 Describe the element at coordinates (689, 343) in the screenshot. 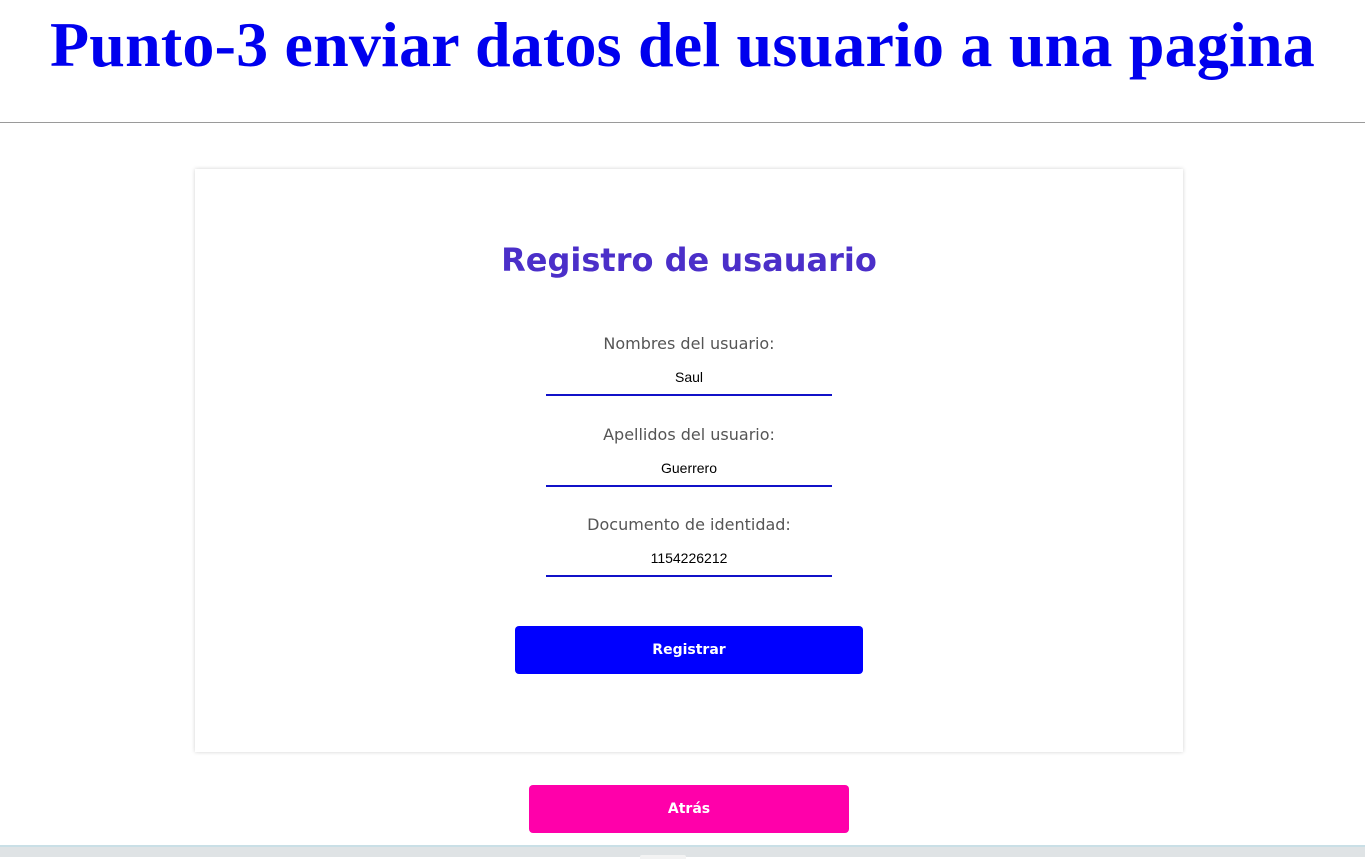

I see `first-name-label: Nombres del usuario:` at that location.